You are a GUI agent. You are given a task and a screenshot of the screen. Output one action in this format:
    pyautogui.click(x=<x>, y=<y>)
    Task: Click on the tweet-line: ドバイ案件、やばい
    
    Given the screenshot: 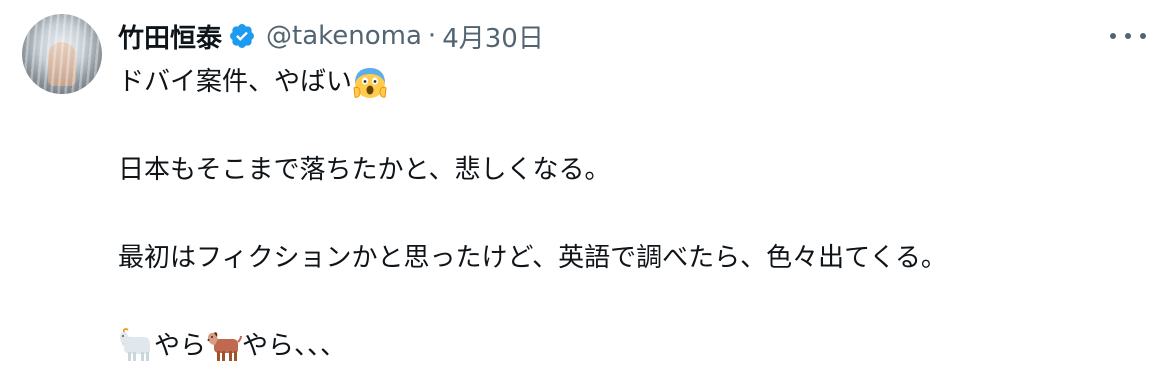 What is the action you would take?
    pyautogui.click(x=532, y=82)
    